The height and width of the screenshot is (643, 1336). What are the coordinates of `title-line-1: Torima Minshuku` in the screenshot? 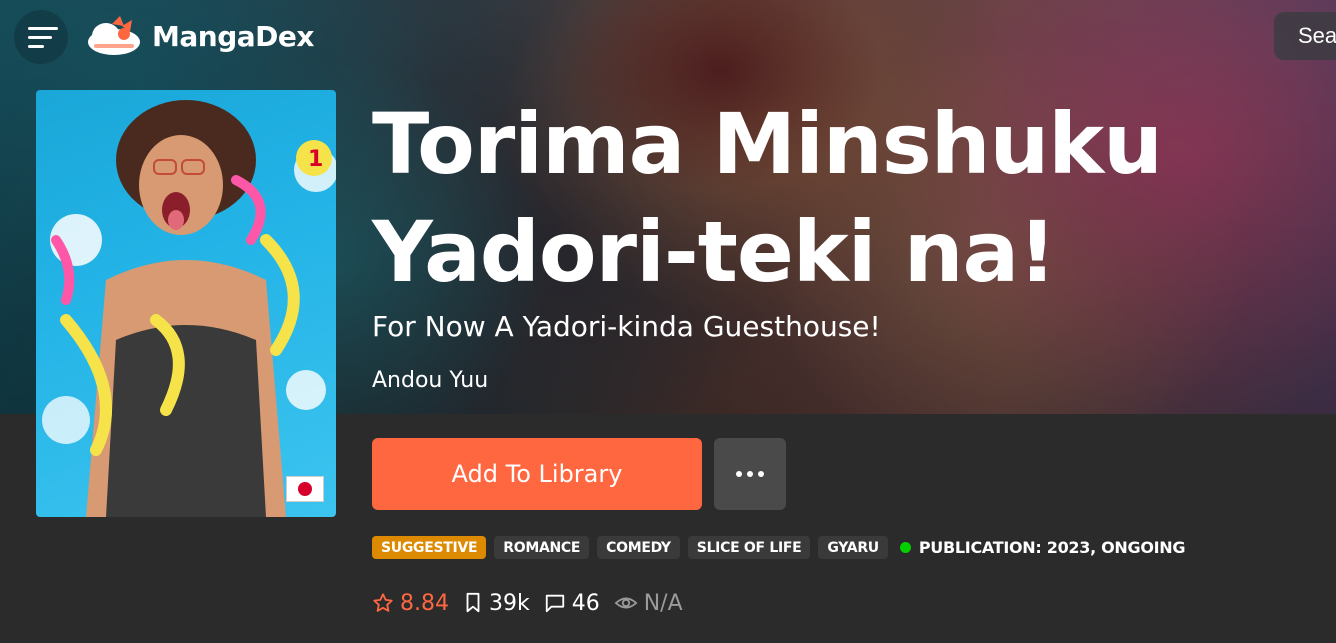 It's located at (767, 144).